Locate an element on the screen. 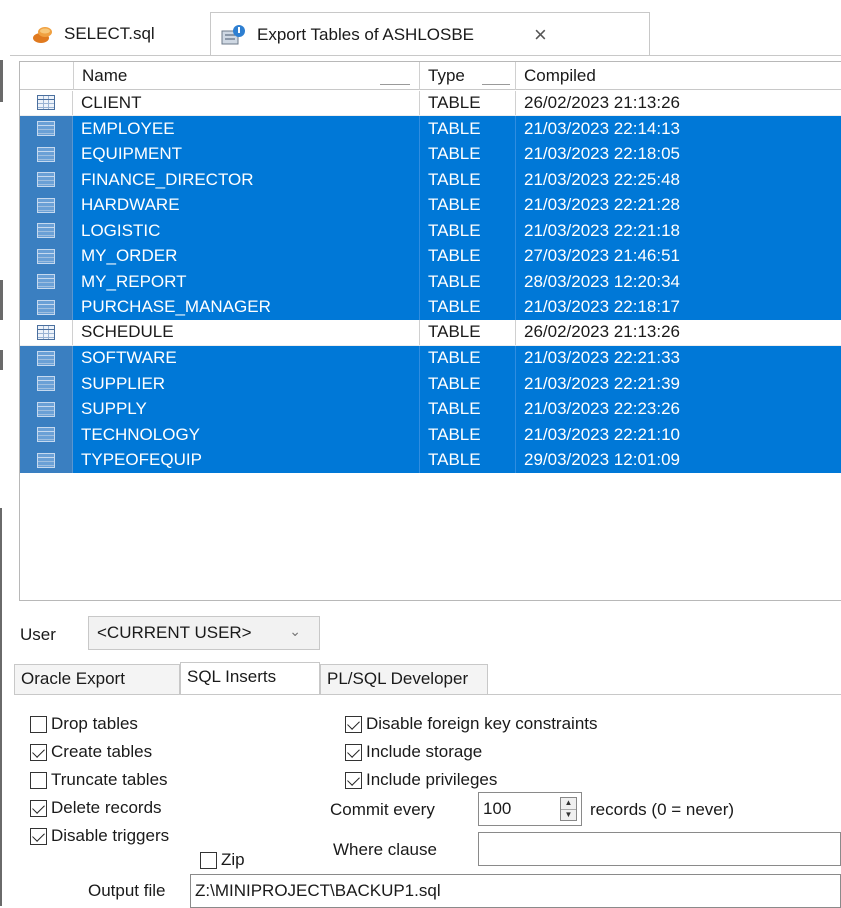  delete-records-checkbox: Delete records is located at coordinates (96, 808).